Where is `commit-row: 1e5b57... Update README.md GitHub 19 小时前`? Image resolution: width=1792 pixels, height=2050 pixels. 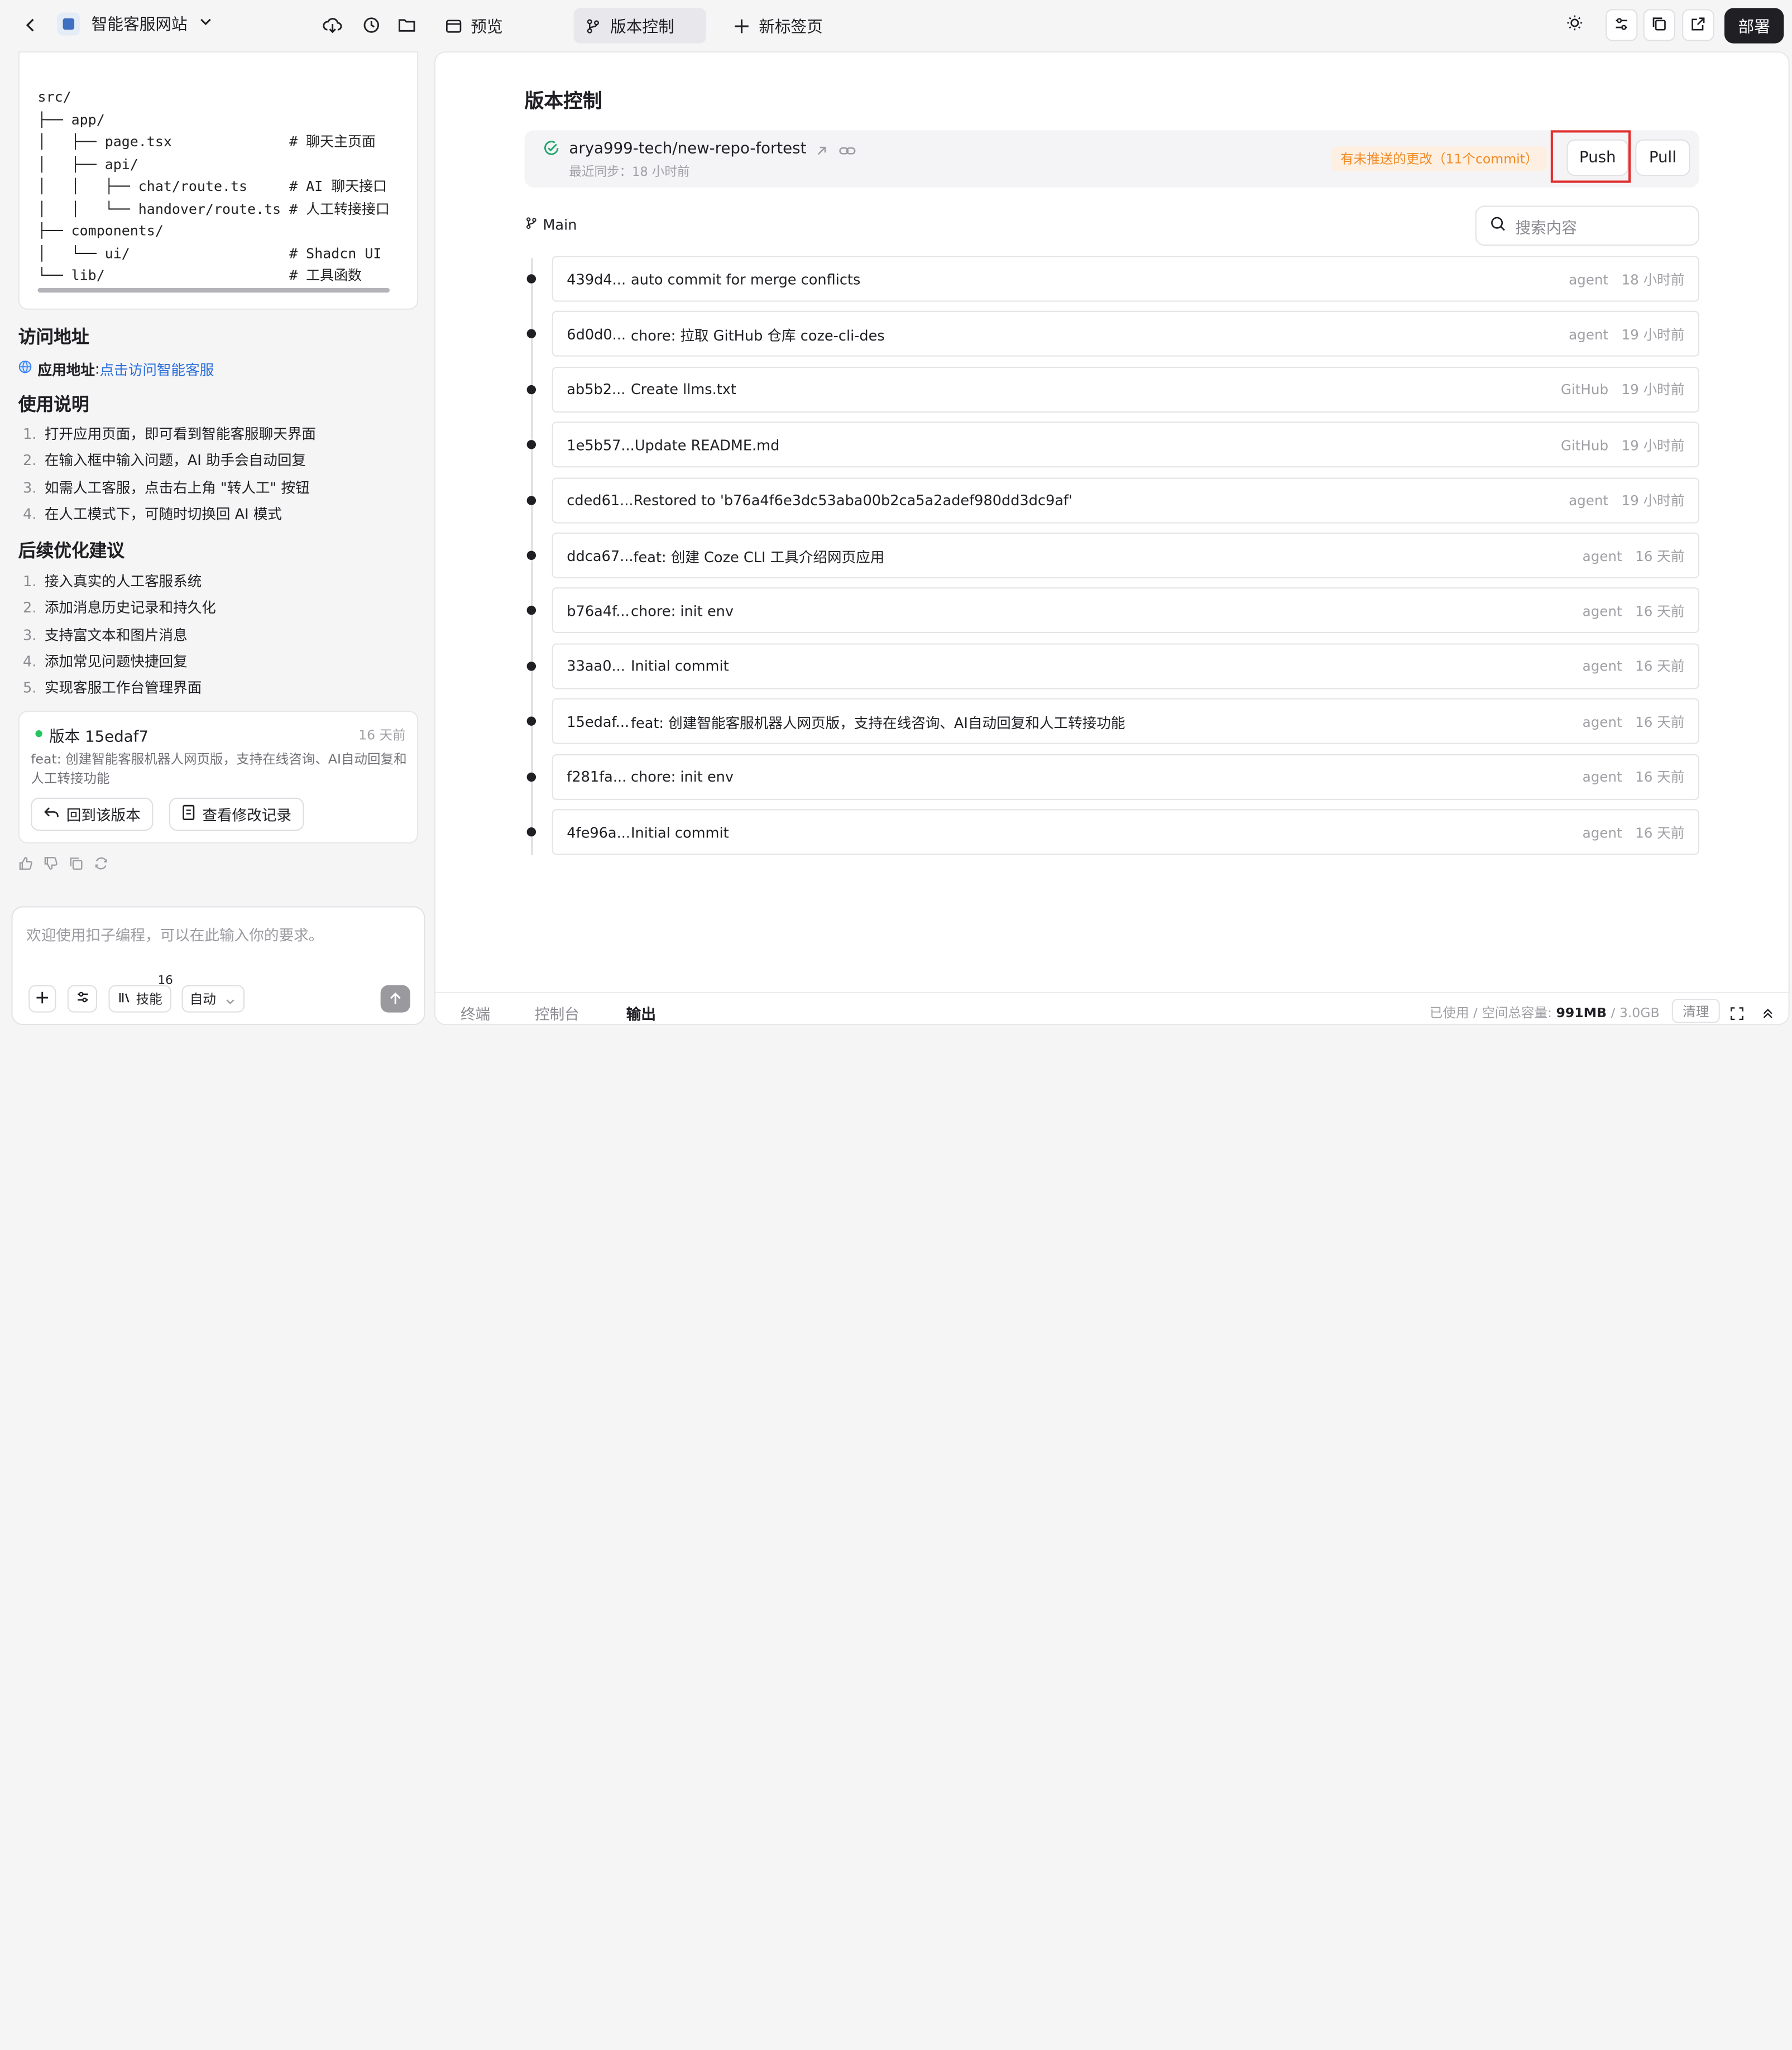
commit-row: 1e5b57... Update README.md GitHub 19 小时前 is located at coordinates (1125, 445).